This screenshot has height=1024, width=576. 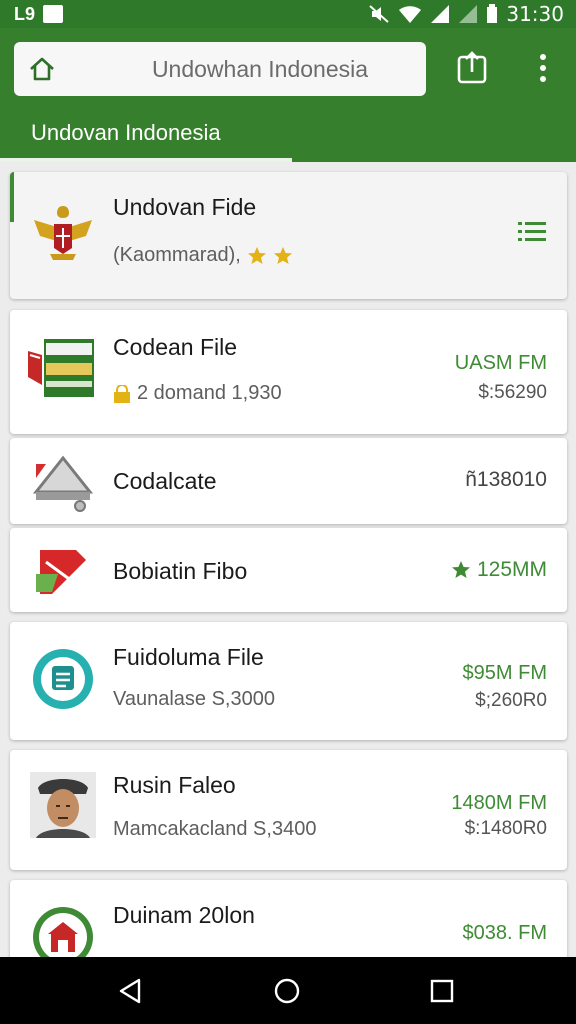 What do you see at coordinates (53, 14) in the screenshot?
I see `notification-icon` at bounding box center [53, 14].